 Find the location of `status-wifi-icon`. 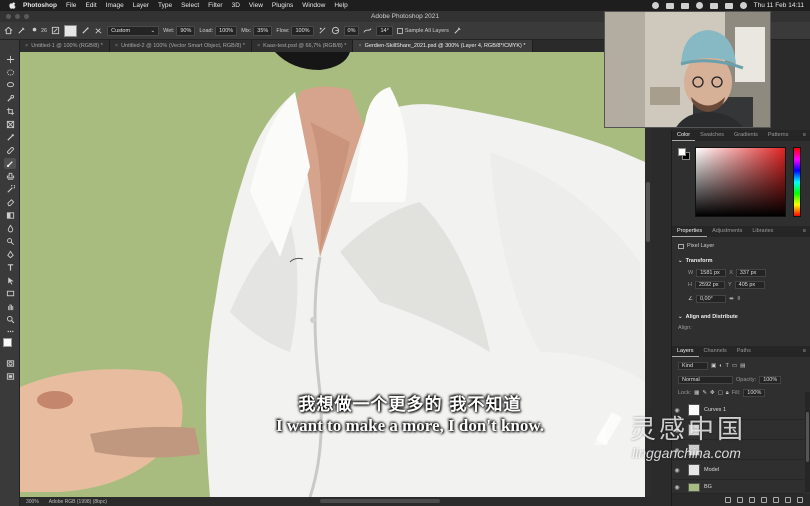

status-wifi-icon is located at coordinates (728, 5).